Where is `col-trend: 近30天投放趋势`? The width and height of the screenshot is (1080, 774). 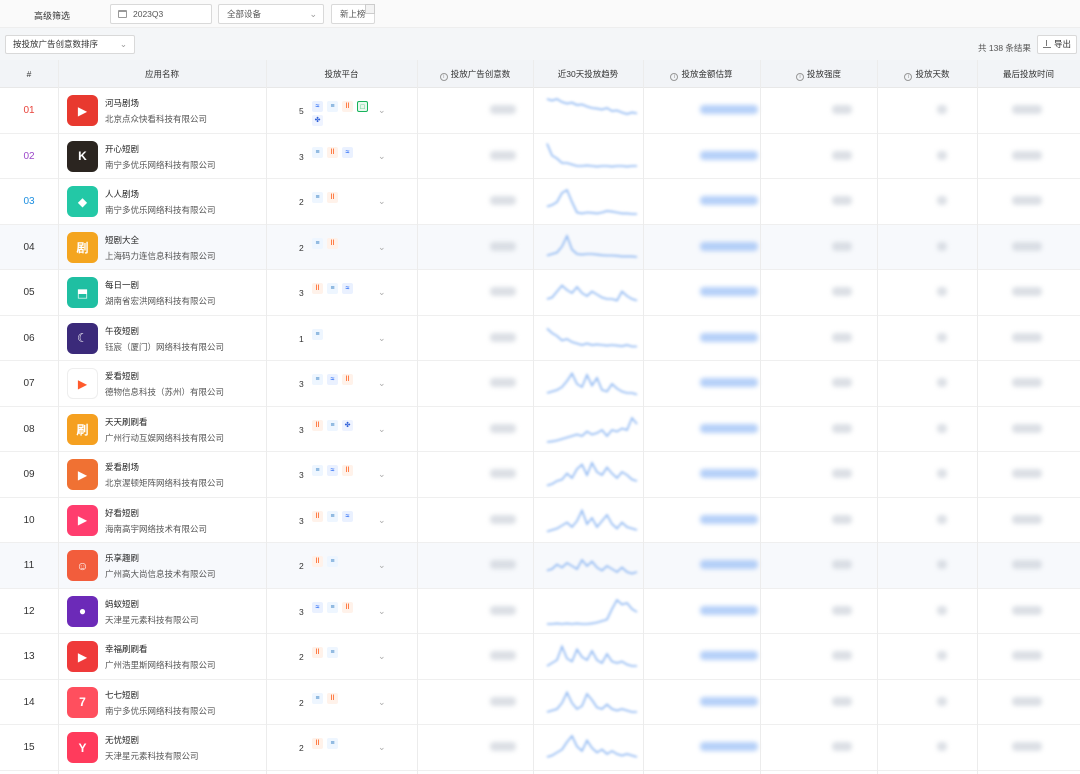 col-trend: 近30天投放趋势 is located at coordinates (588, 74).